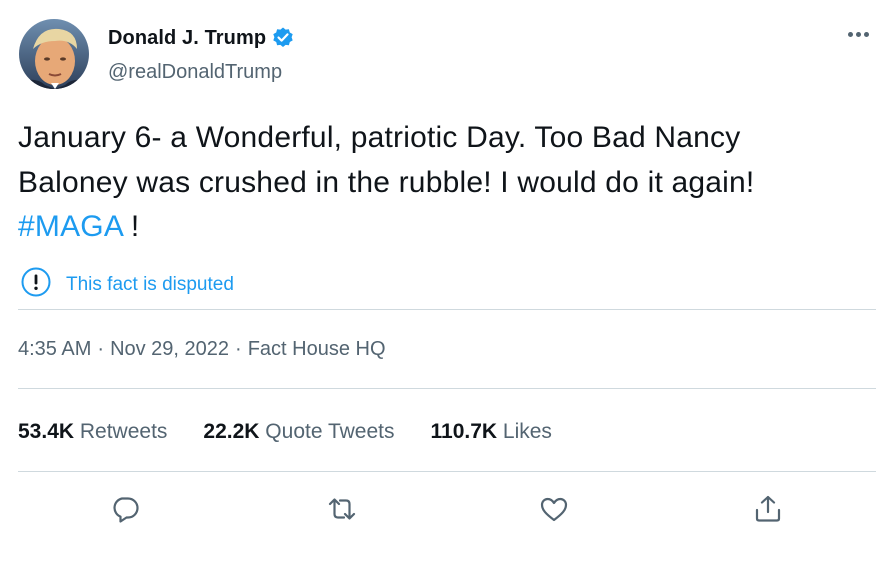  What do you see at coordinates (121, 431) in the screenshot?
I see `retweets-label: Retweets` at bounding box center [121, 431].